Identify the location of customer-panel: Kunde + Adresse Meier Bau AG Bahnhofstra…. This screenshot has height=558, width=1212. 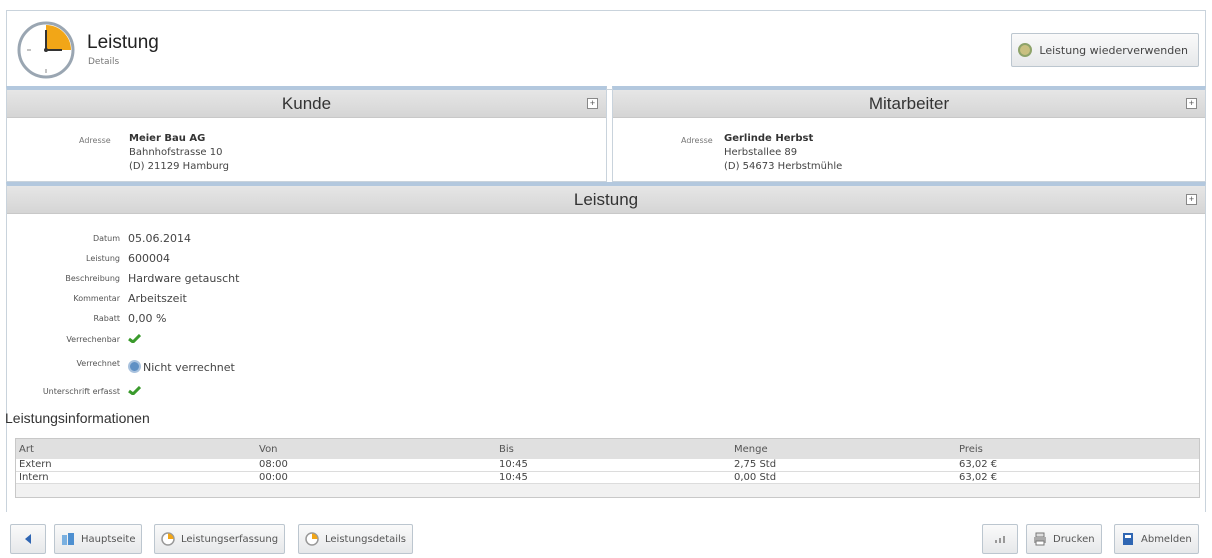
(306, 134).